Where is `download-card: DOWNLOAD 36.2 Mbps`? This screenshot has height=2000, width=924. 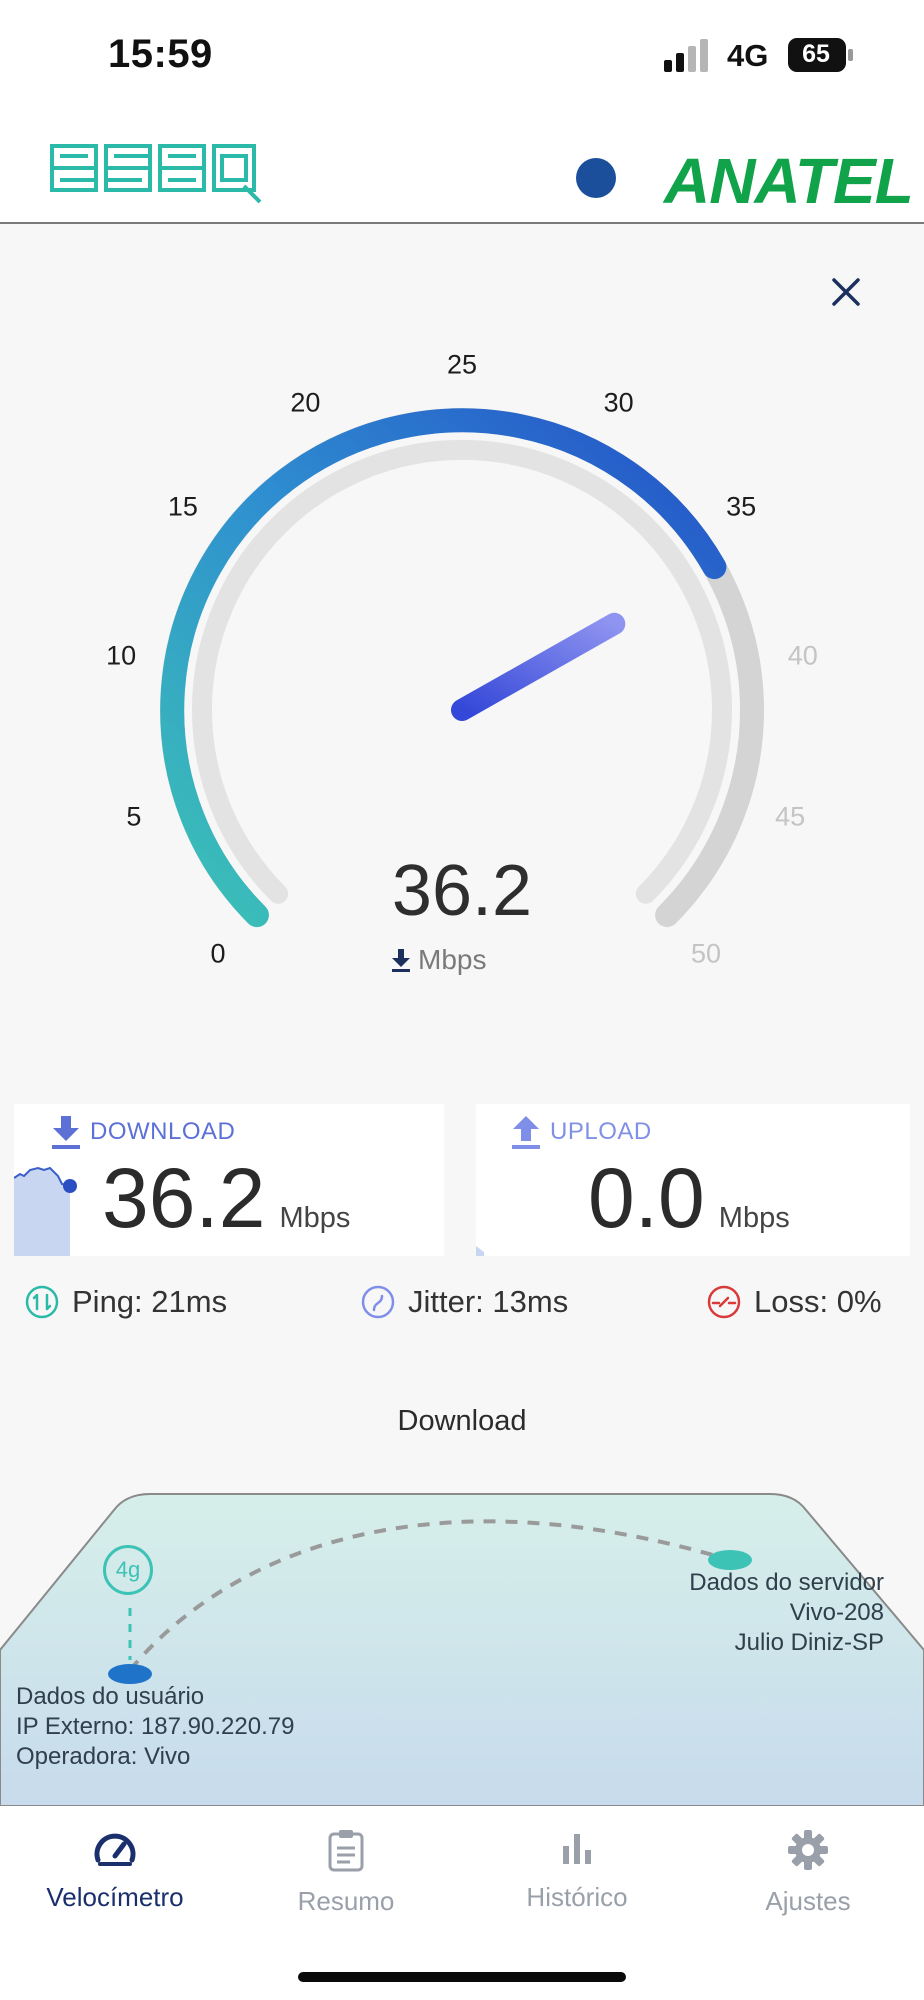 download-card: DOWNLOAD 36.2 Mbps is located at coordinates (229, 1180).